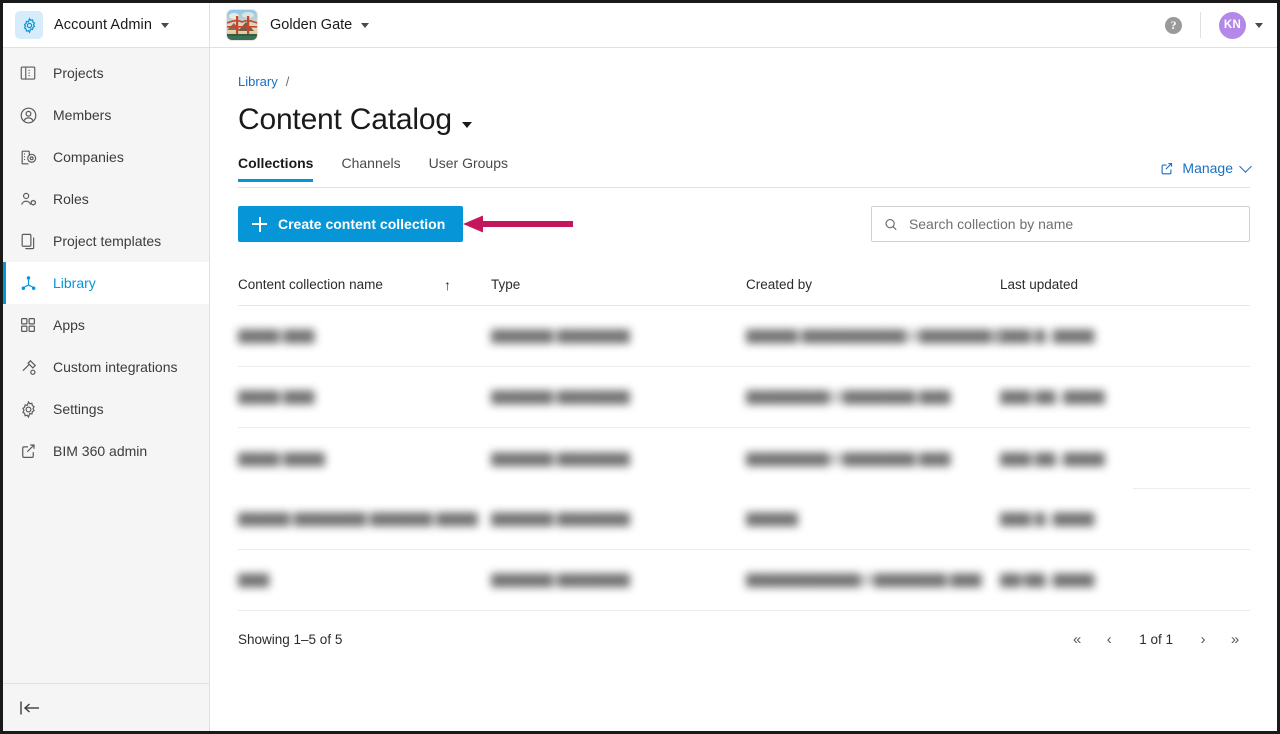 The width and height of the screenshot is (1280, 734). I want to click on column-header-label: Content collection name, so click(310, 284).